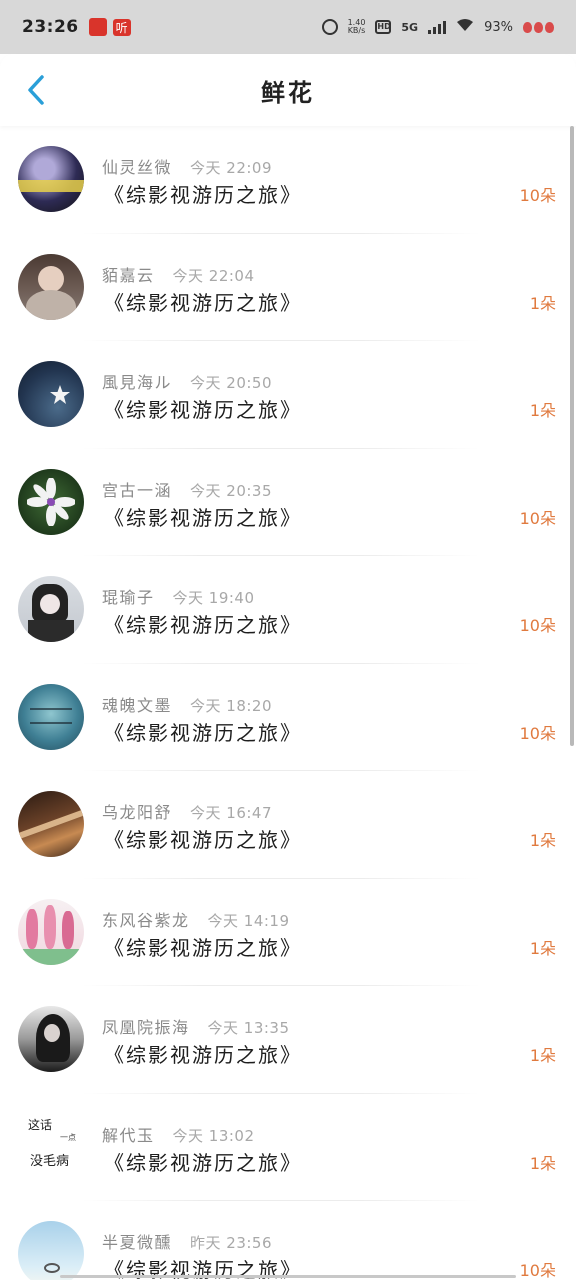 The image size is (576, 1280). What do you see at coordinates (60, 394) in the screenshot?
I see `star-icon` at bounding box center [60, 394].